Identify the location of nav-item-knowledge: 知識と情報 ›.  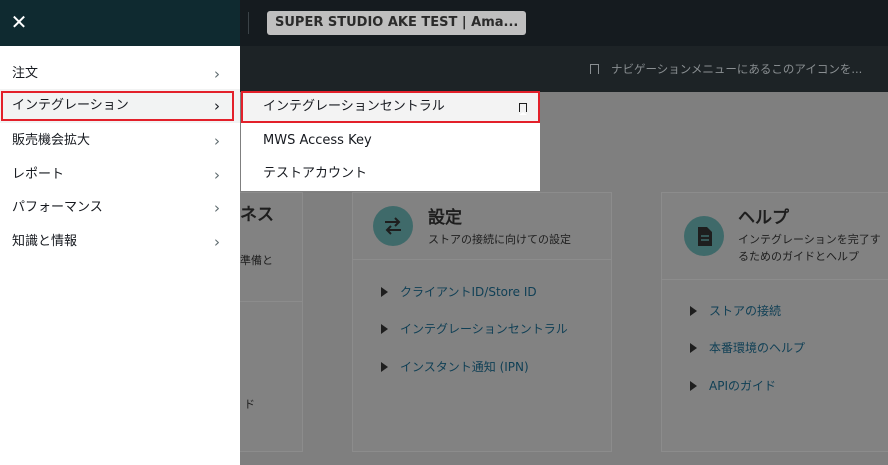
(120, 242).